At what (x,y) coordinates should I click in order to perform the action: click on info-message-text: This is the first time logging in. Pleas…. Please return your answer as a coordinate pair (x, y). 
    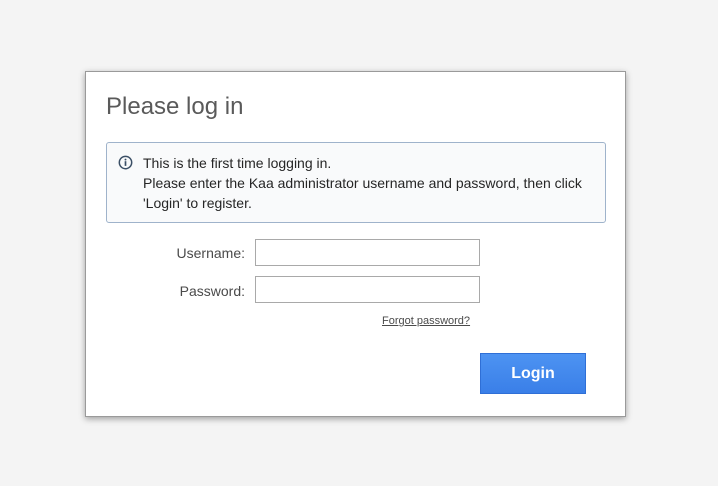
    Looking at the image, I should click on (373, 183).